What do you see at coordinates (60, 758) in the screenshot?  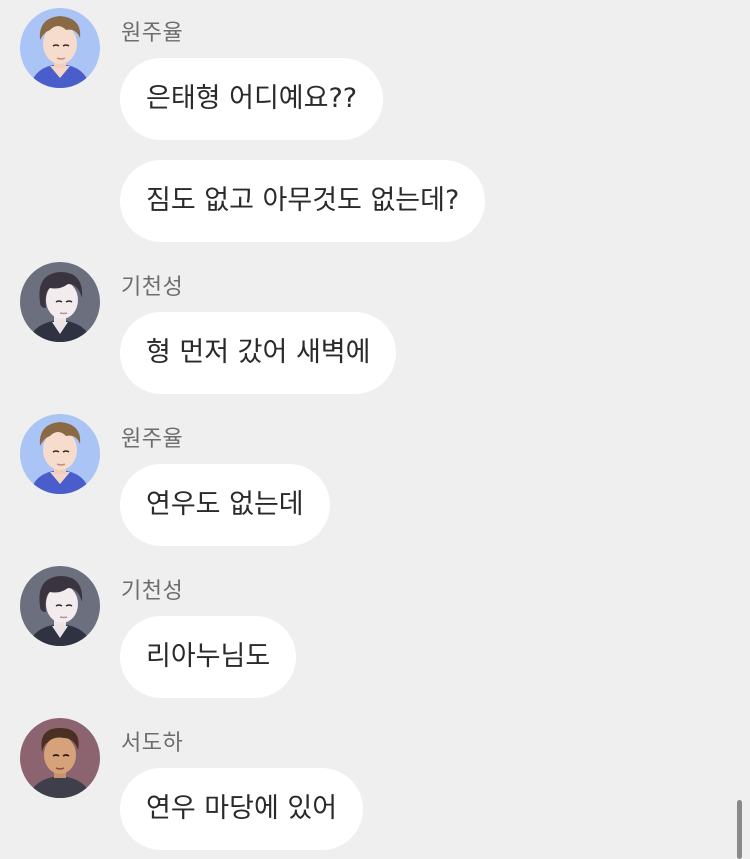 I see `seodoha-avatar-icon` at bounding box center [60, 758].